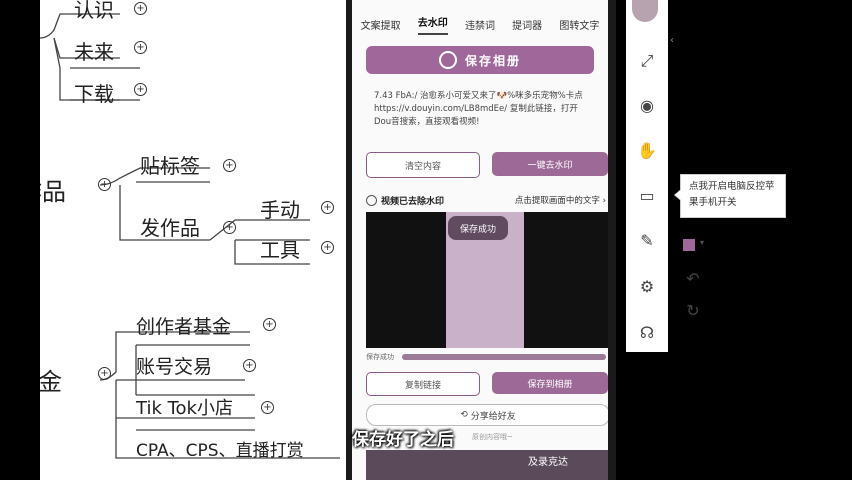 This screenshot has width=852, height=480. I want to click on node-tiebiaoqian: 贴标签, so click(170, 164).